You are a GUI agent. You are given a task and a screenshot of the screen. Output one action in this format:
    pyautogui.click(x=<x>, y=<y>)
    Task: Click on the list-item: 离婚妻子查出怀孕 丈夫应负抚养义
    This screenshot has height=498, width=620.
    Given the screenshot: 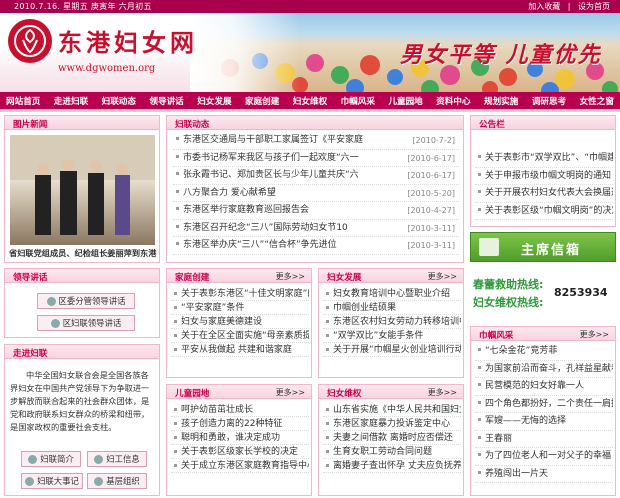 What is the action you would take?
    pyautogui.click(x=392, y=466)
    